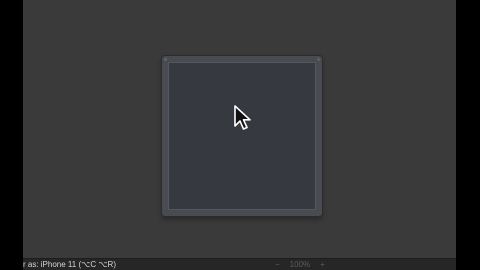 This screenshot has height=270, width=480. Describe the element at coordinates (277, 265) in the screenshot. I see `minus-icon: −` at that location.